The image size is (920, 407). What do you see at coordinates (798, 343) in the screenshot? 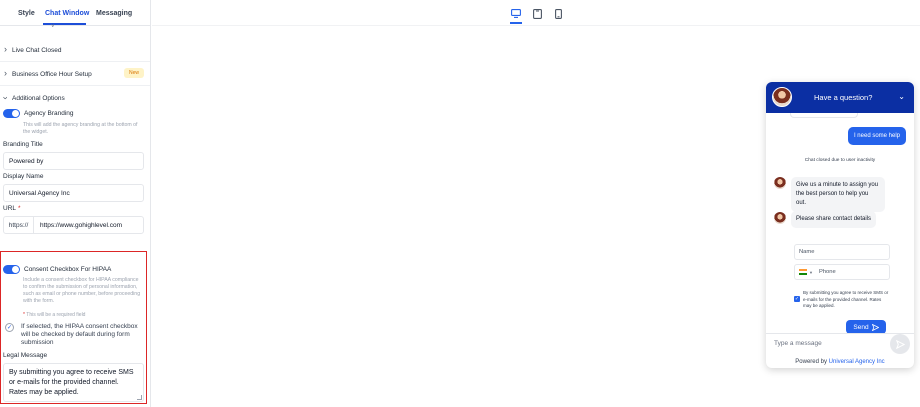
I see `composer-placeholder: Type a message` at bounding box center [798, 343].